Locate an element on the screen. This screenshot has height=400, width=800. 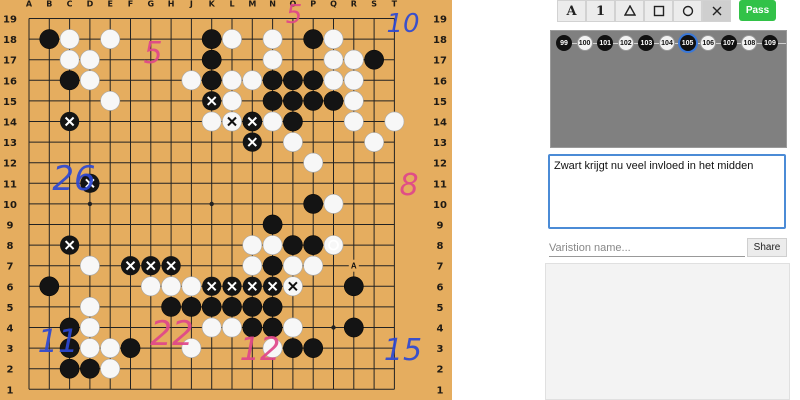
move-node: 102 is located at coordinates (625, 43).